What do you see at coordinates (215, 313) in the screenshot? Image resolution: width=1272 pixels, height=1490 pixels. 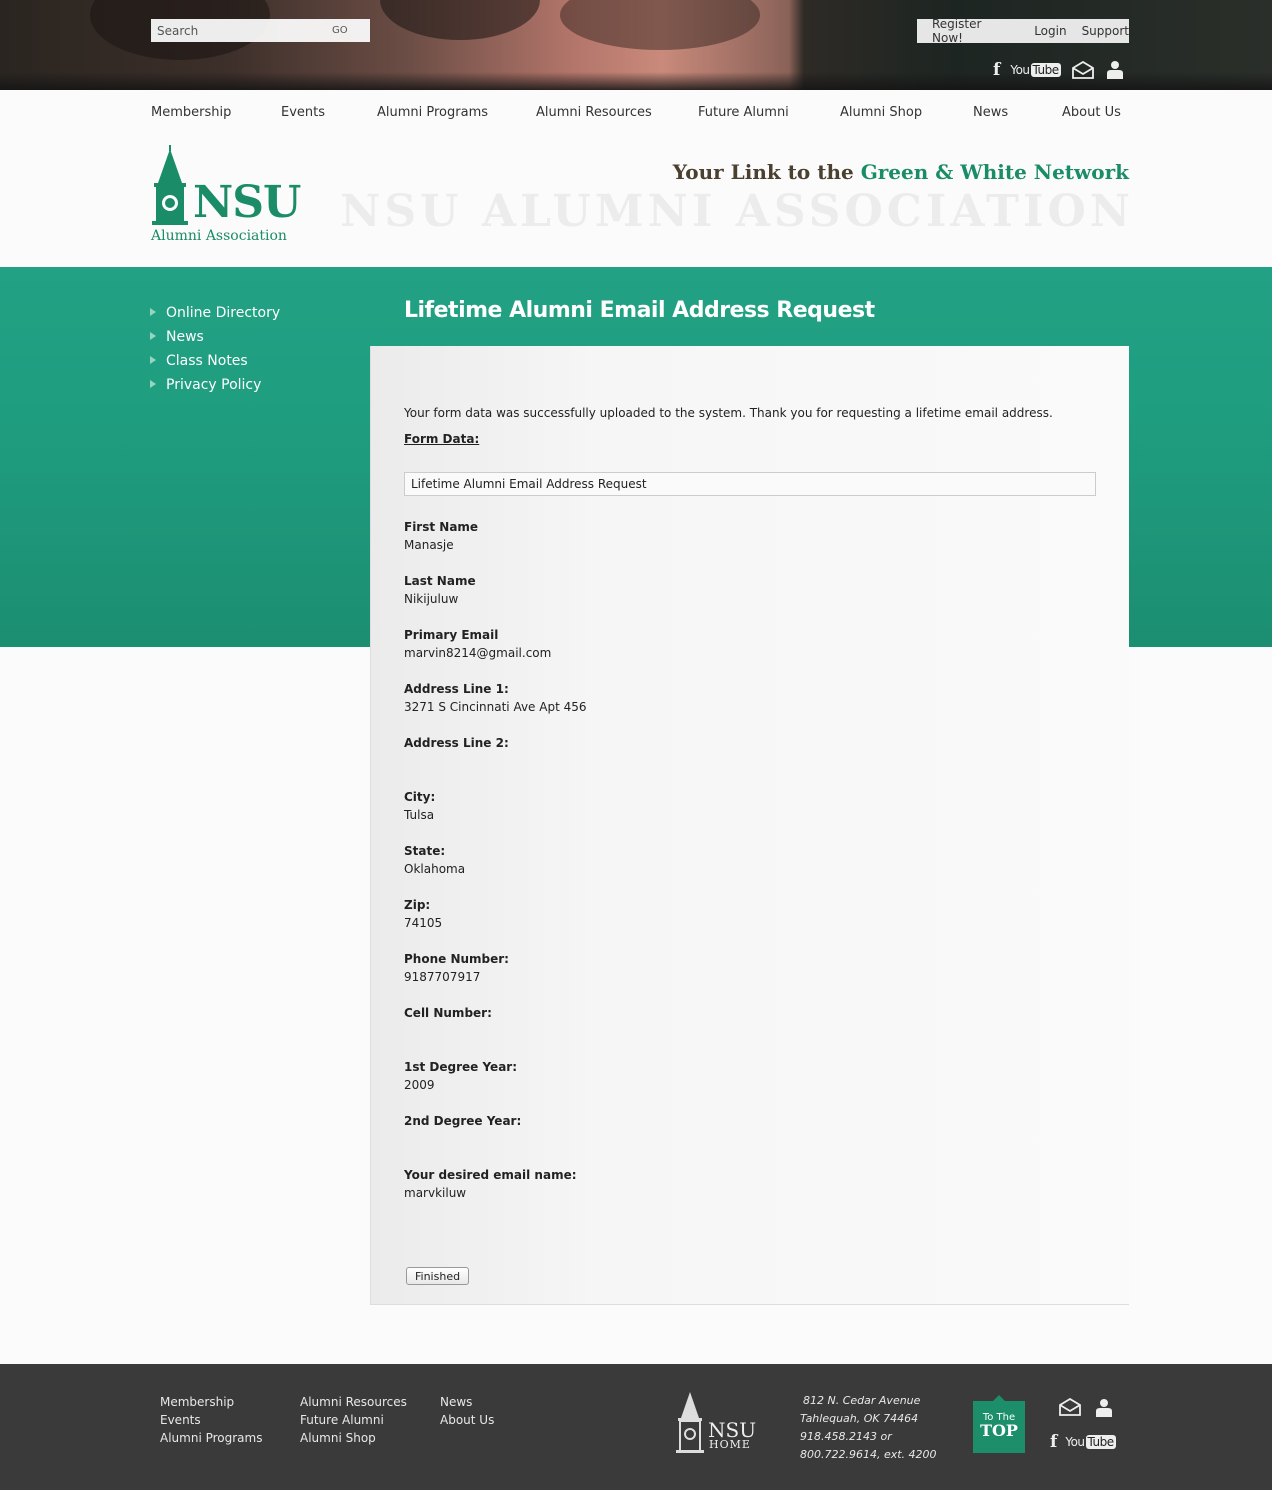 I see `sidebar-item-online-directory: Online Directory` at bounding box center [215, 313].